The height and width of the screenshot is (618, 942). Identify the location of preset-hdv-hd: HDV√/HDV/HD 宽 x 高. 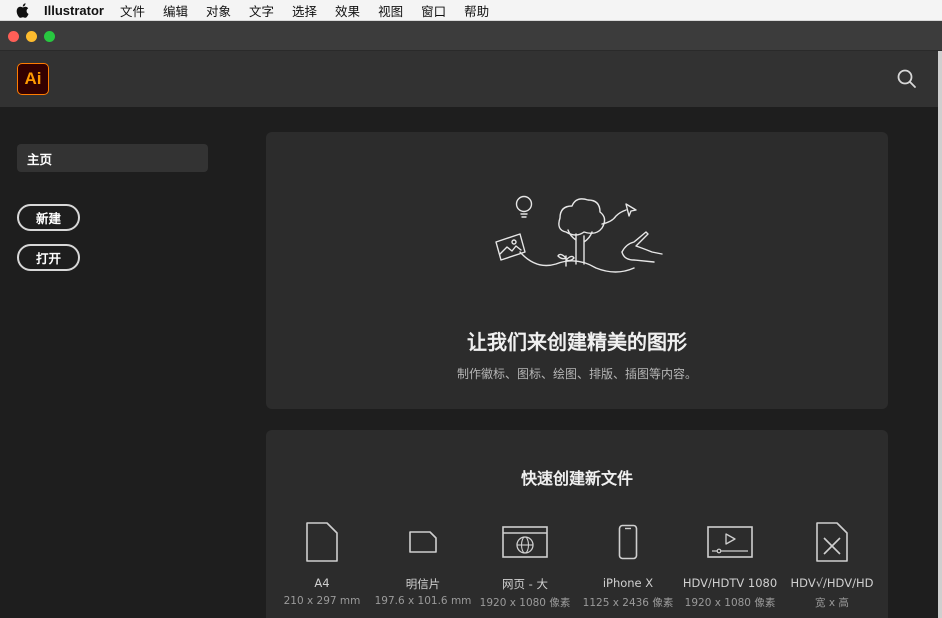
(832, 569).